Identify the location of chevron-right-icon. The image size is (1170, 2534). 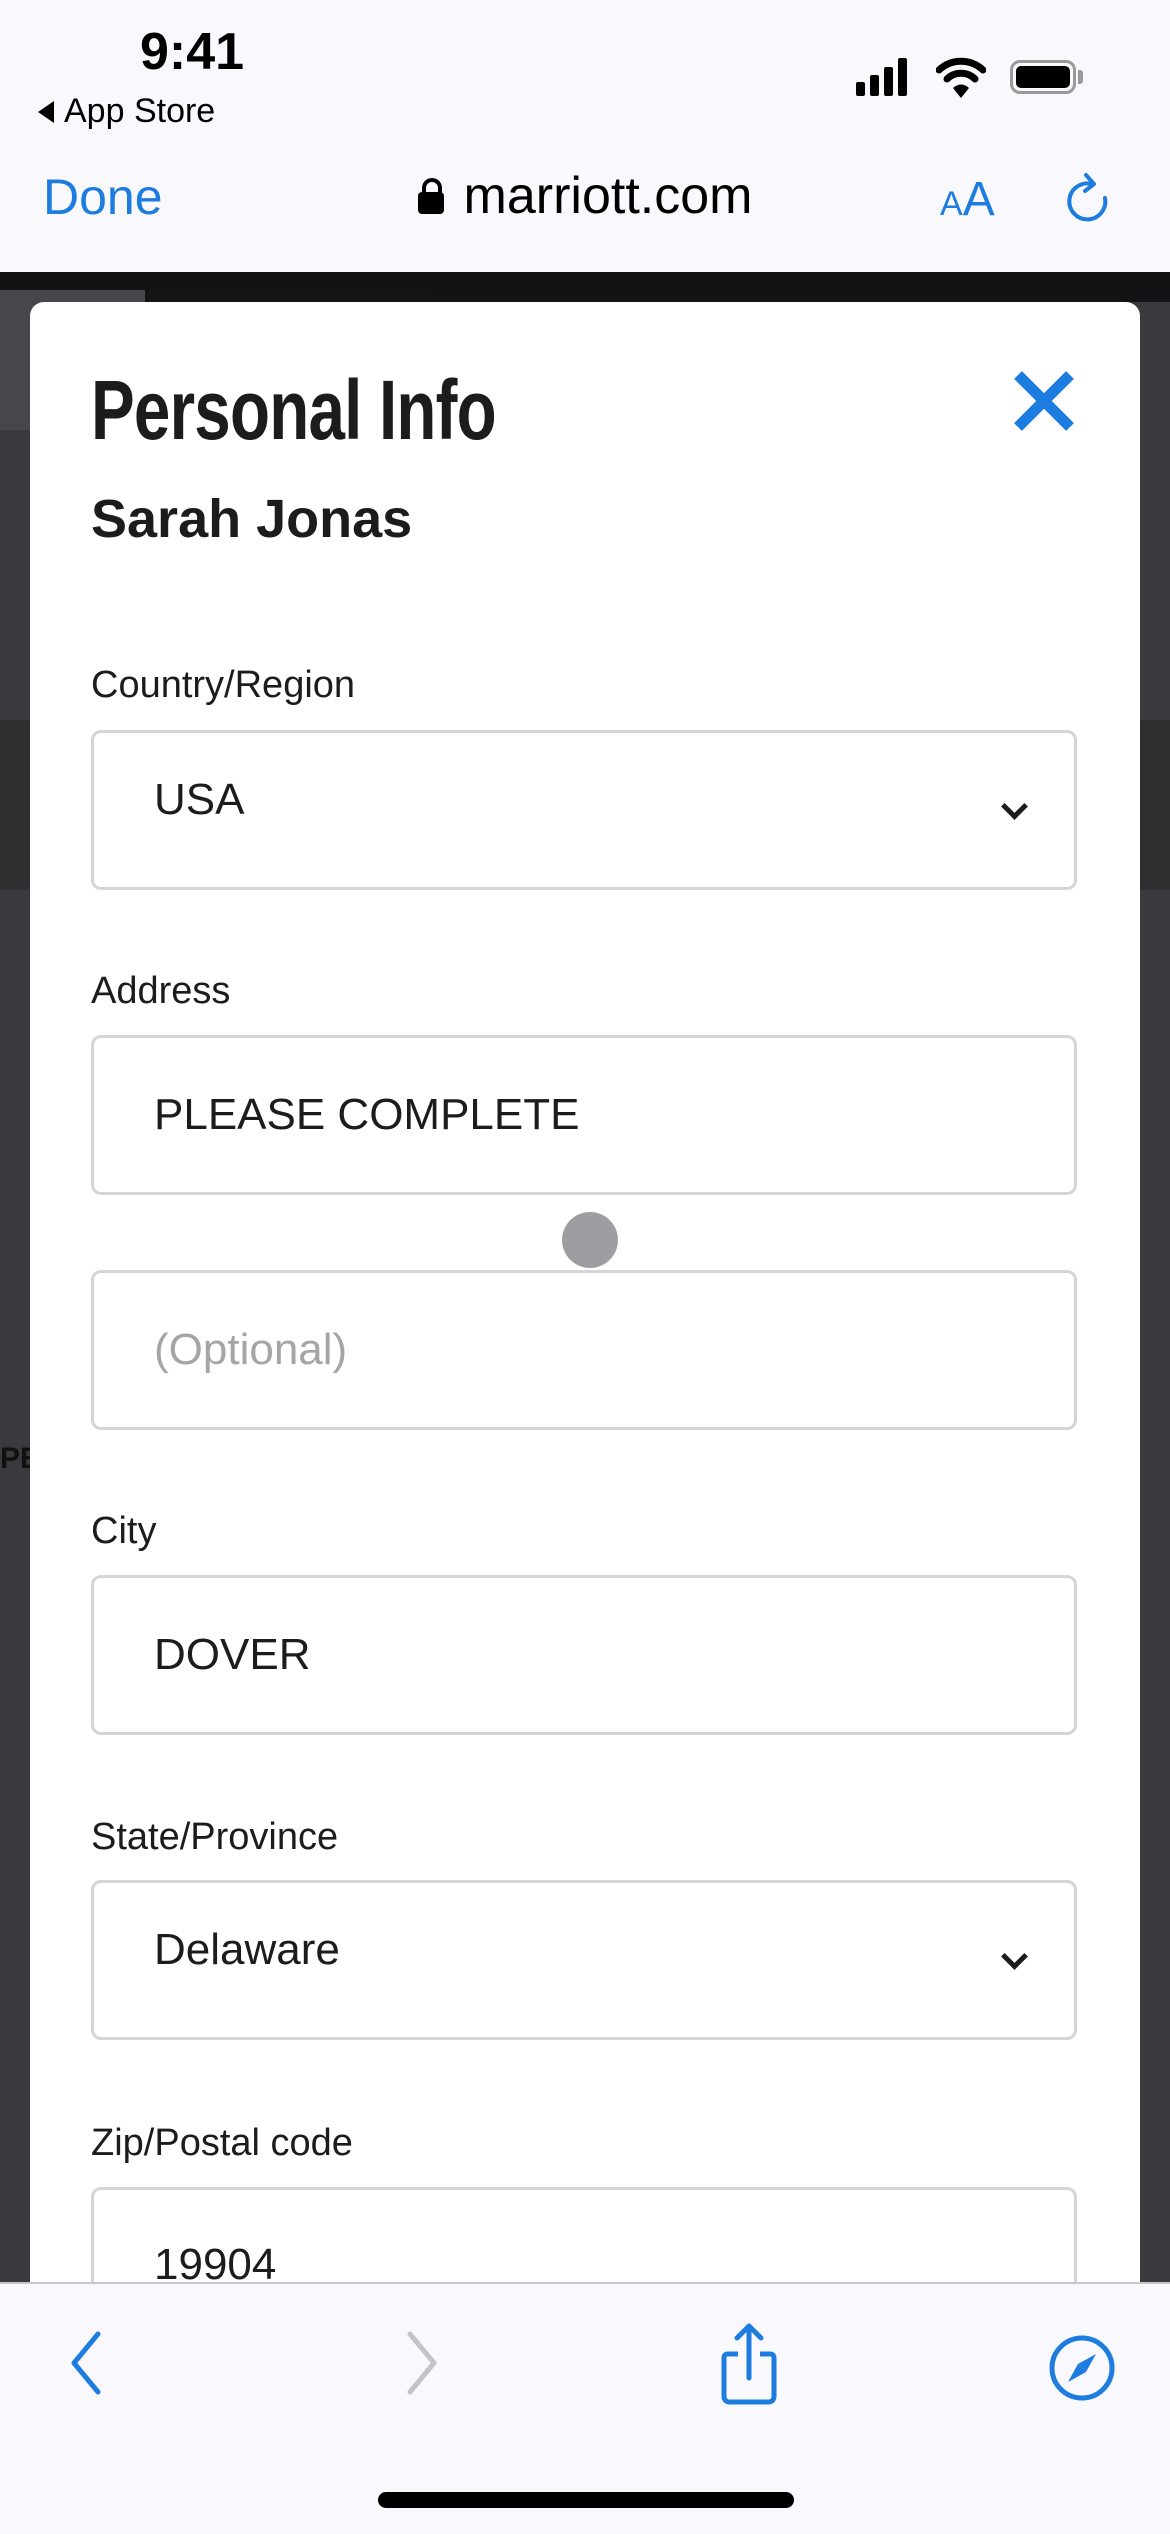
(422, 2363).